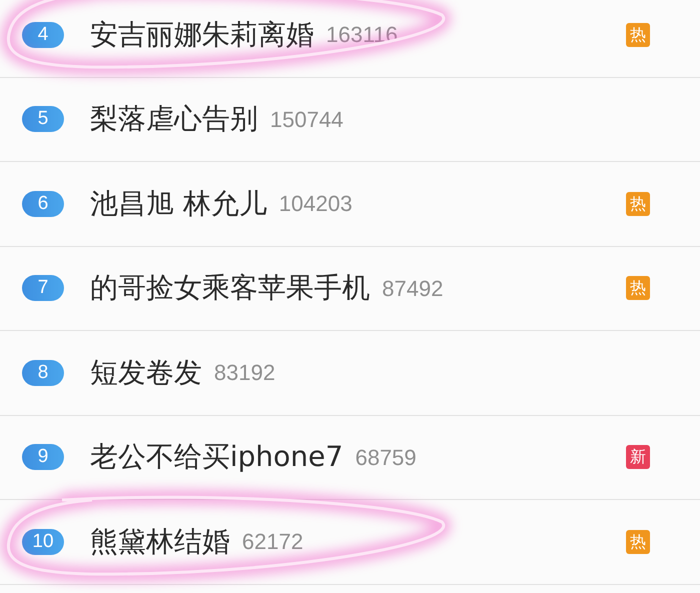  What do you see at coordinates (43, 35) in the screenshot?
I see `rank-badge: 4` at bounding box center [43, 35].